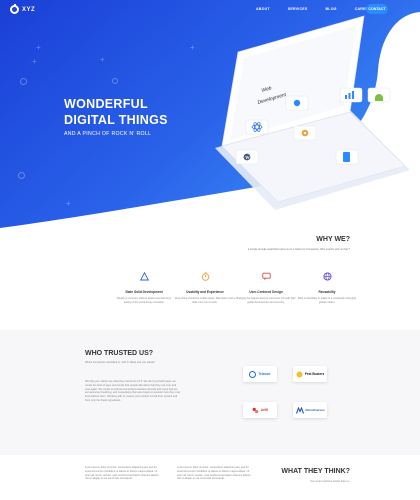 The image size is (420, 500). What do you see at coordinates (297, 103) in the screenshot?
I see `card-icon-dots` at bounding box center [297, 103].